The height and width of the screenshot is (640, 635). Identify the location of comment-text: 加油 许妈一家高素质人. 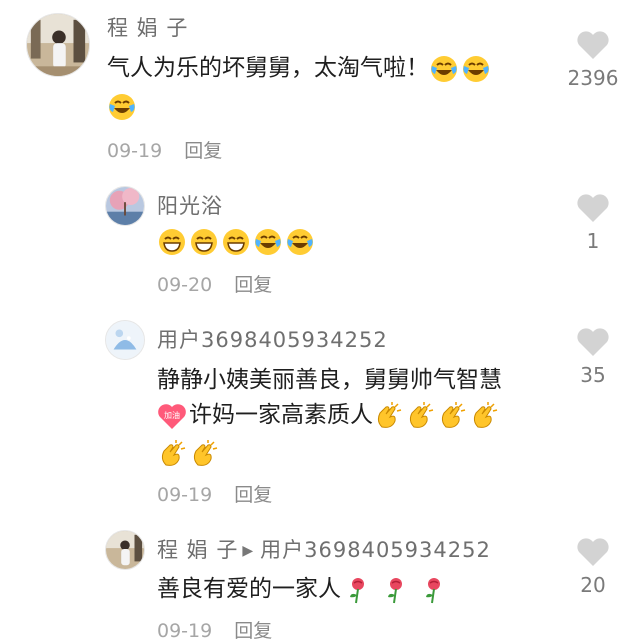
(328, 415).